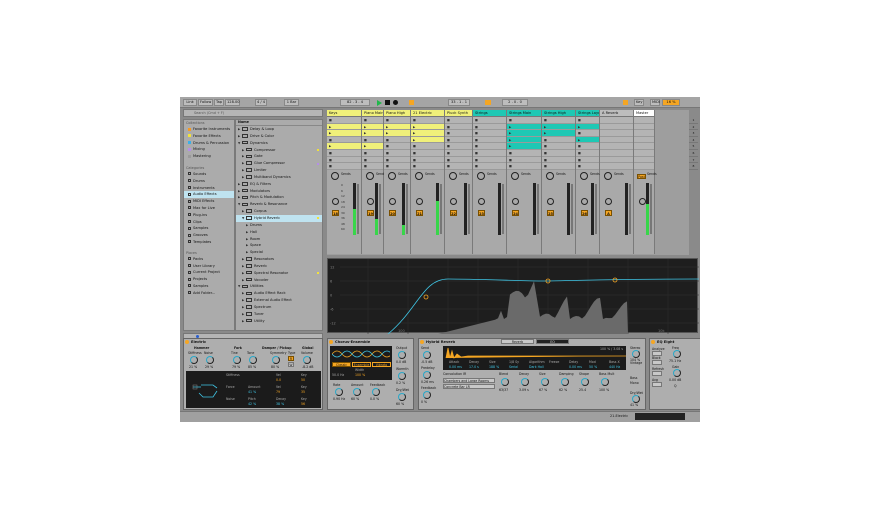 This screenshot has width=880, height=520. Describe the element at coordinates (209, 208) in the screenshot. I see `category-item: Max for Live` at that location.